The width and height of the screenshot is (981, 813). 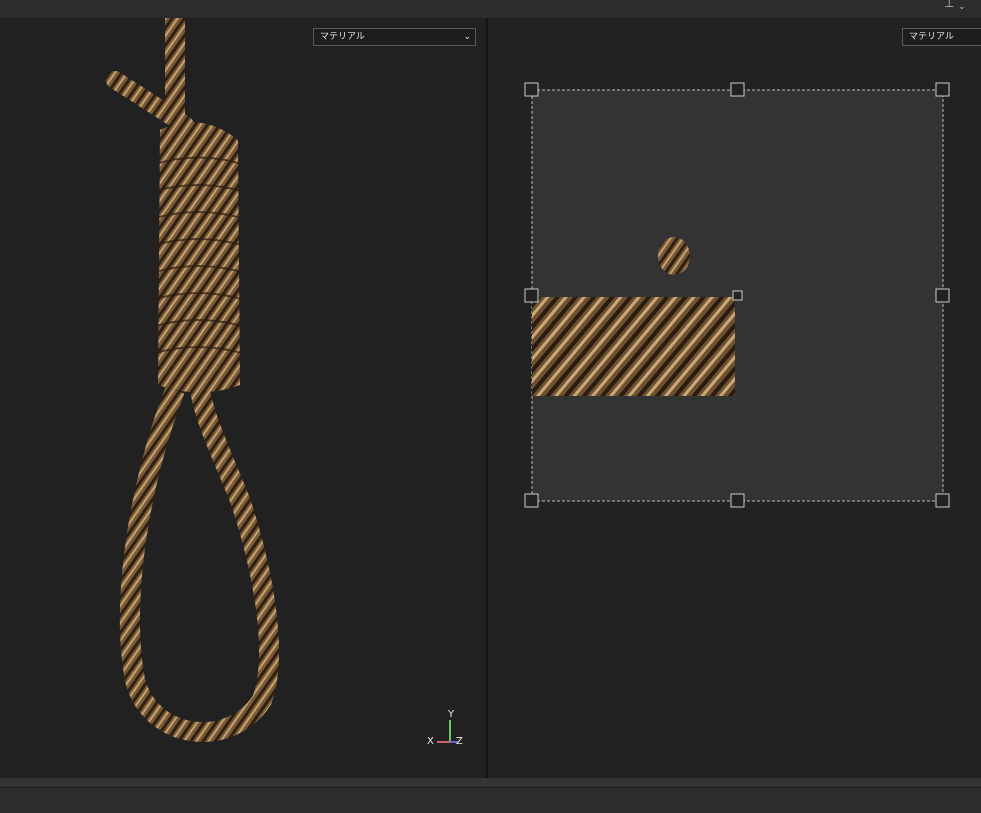 I want to click on axis-label-x: X, so click(x=430, y=741).